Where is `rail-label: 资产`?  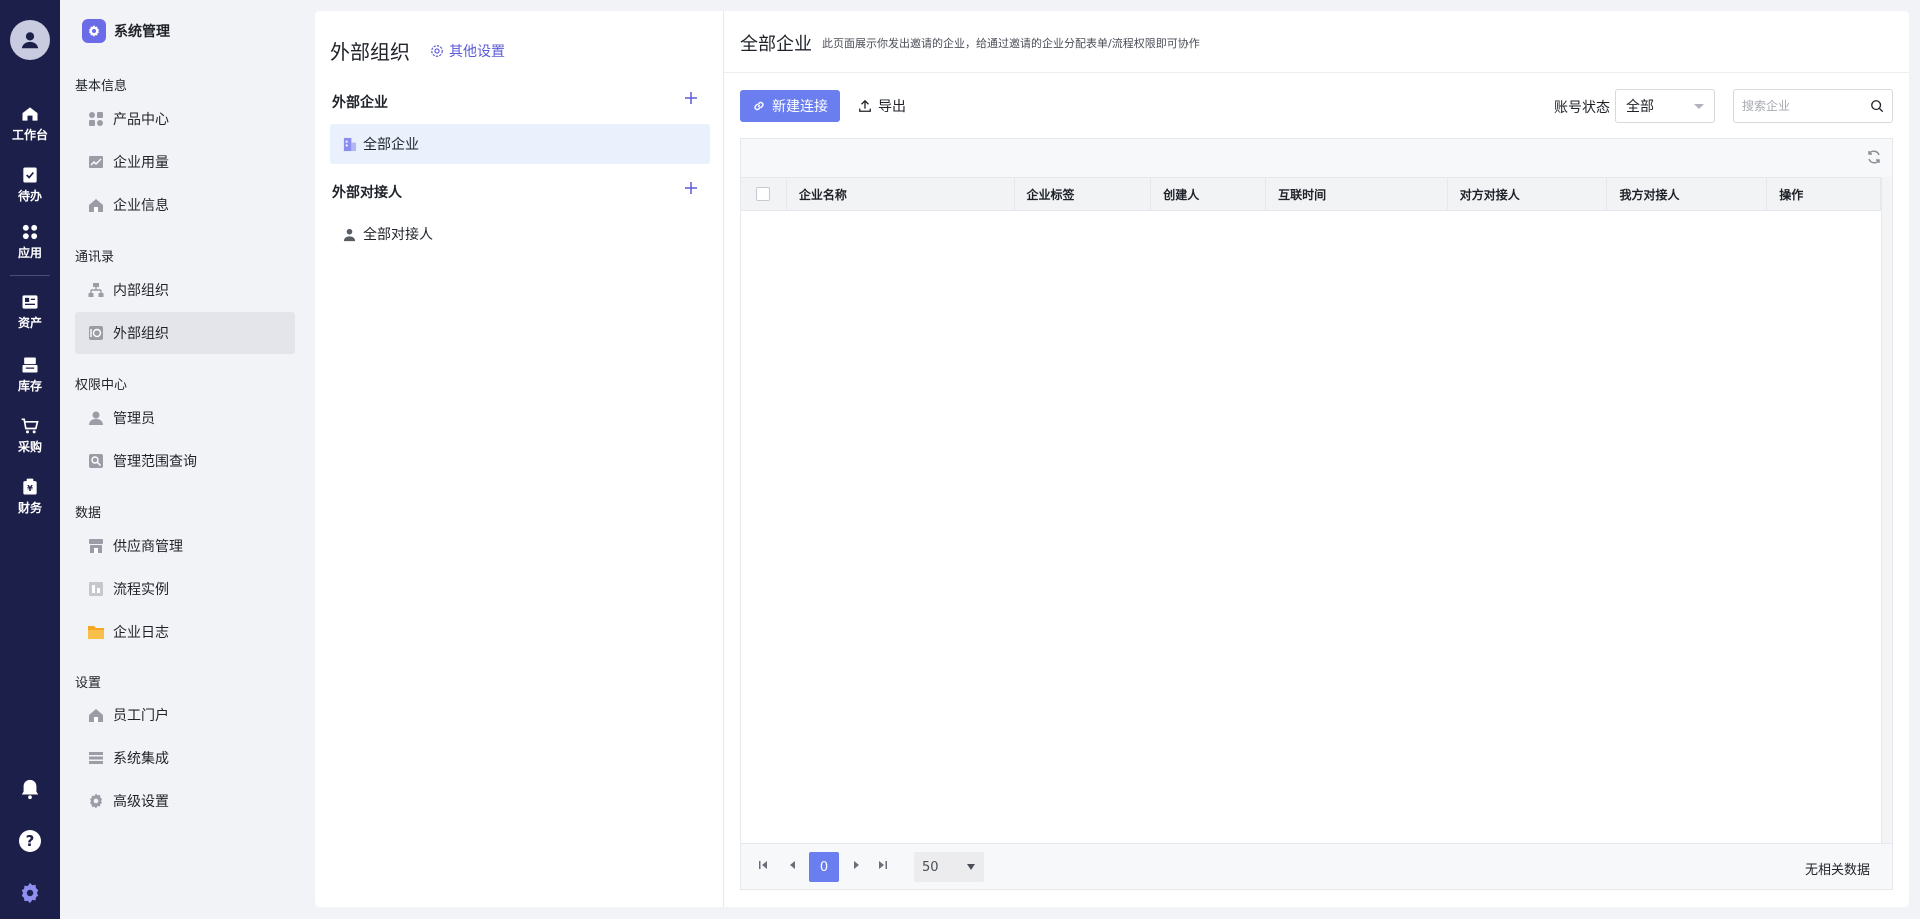
rail-label: 资产 is located at coordinates (29, 323).